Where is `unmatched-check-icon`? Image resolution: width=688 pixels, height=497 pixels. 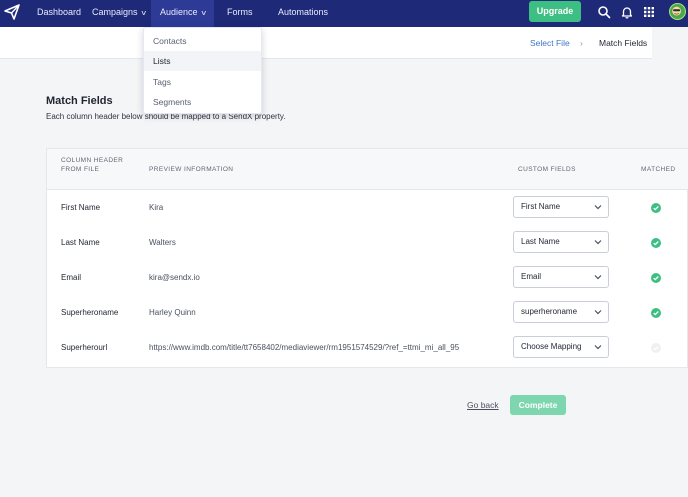 unmatched-check-icon is located at coordinates (656, 348).